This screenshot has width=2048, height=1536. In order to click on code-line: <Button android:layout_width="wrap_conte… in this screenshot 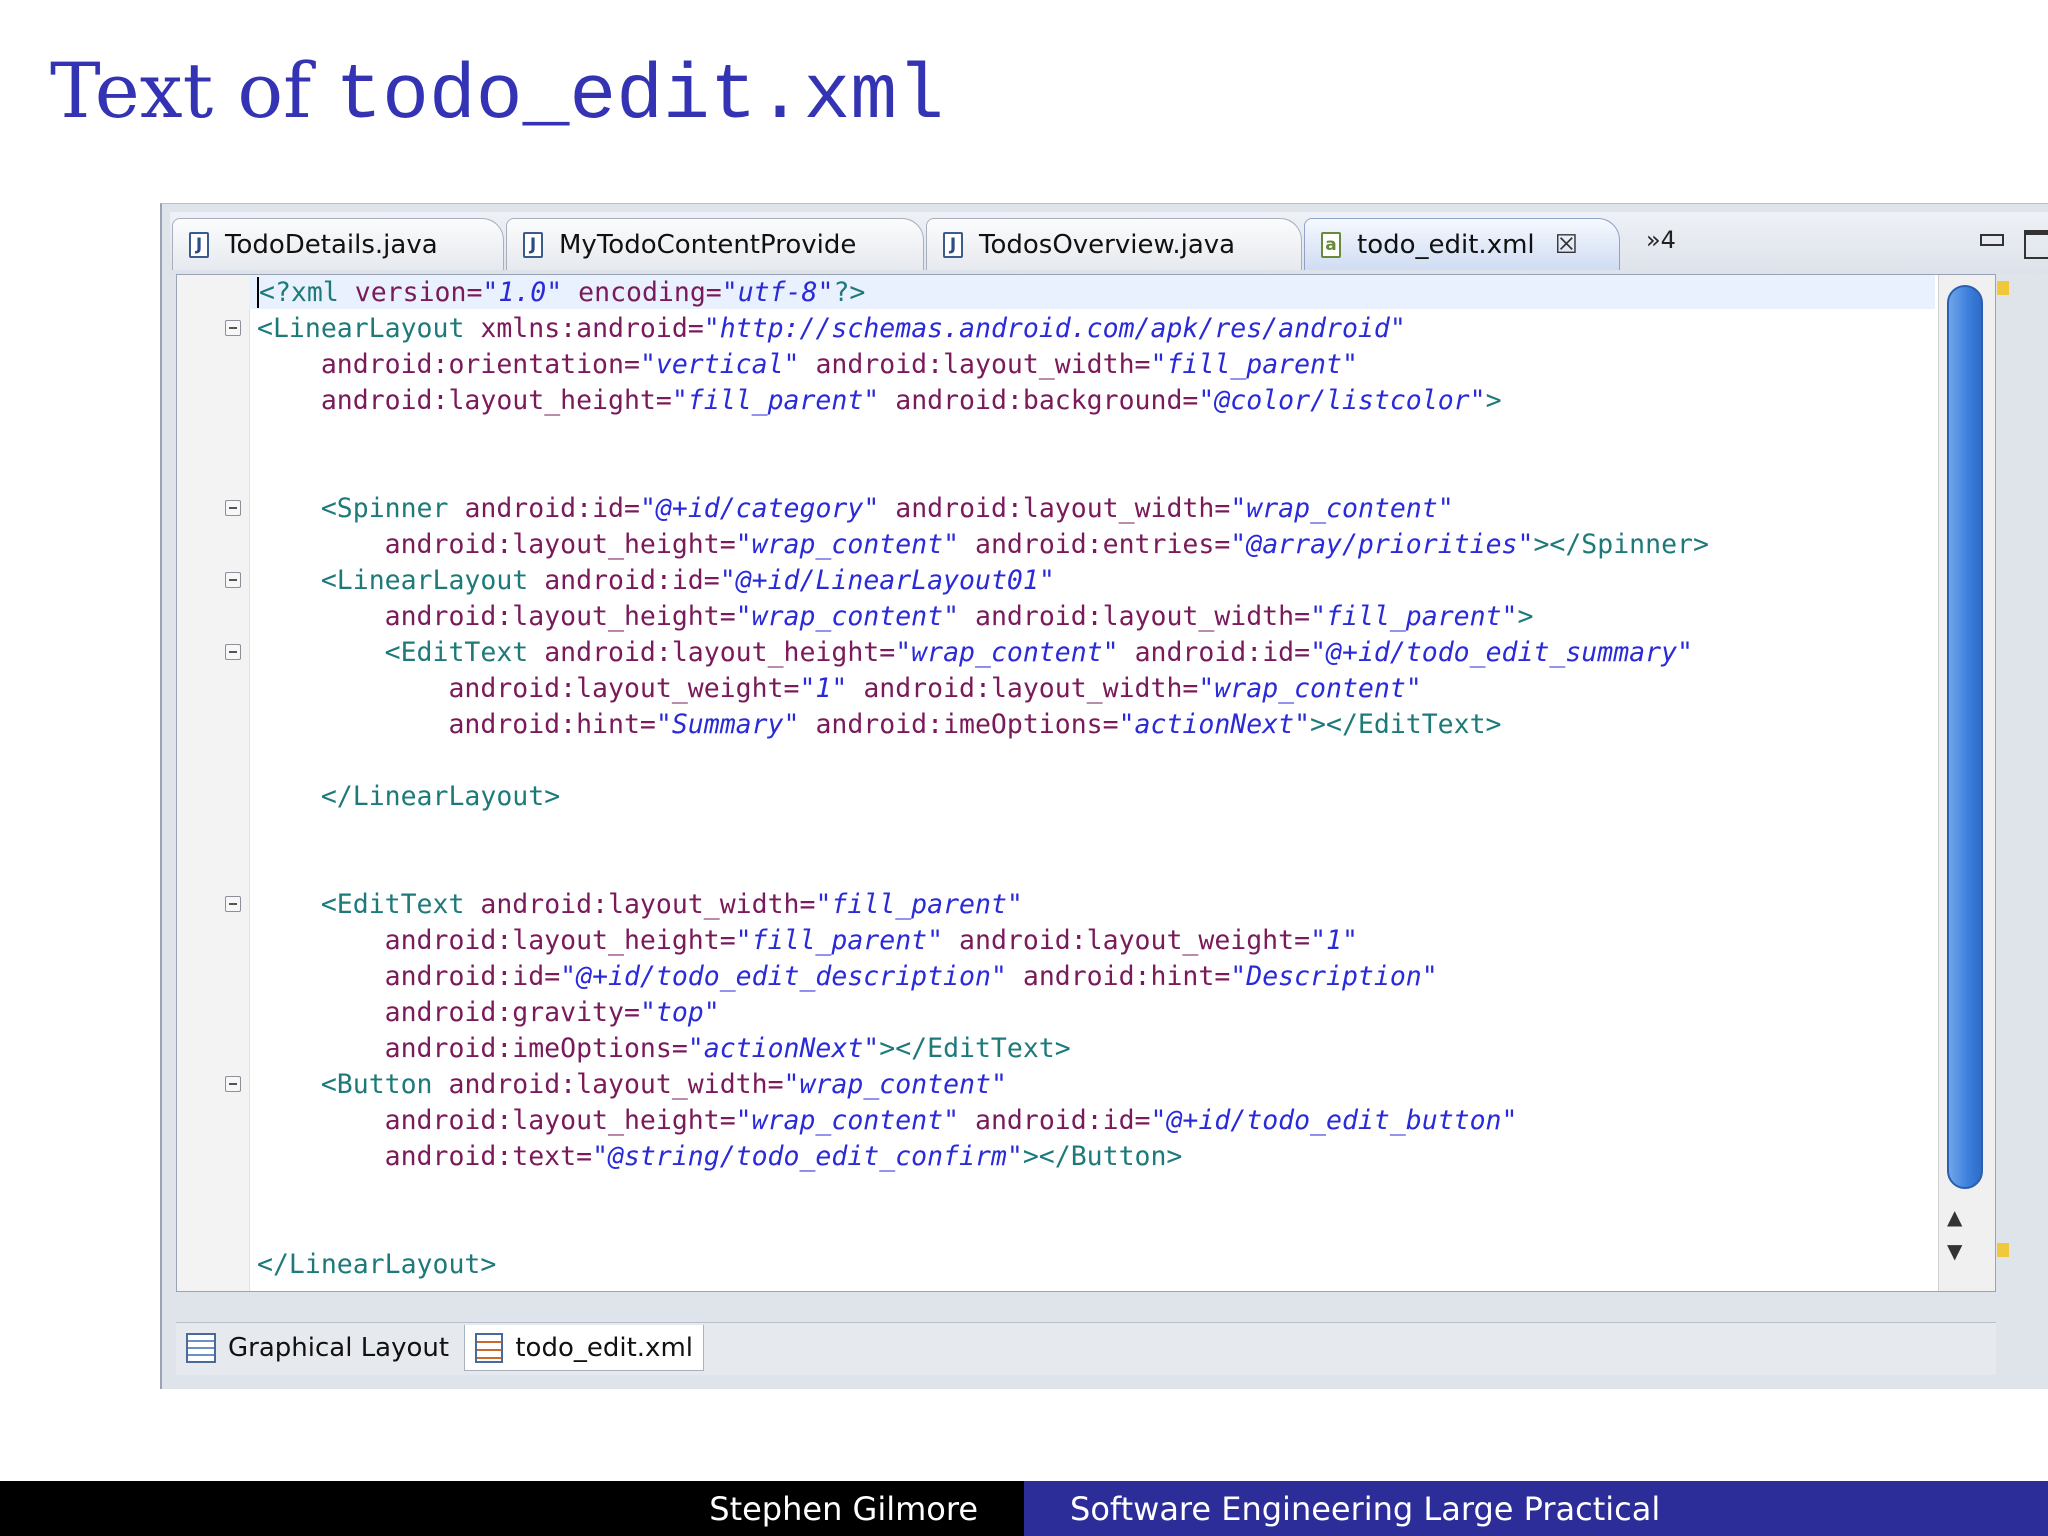, I will do `click(663, 1084)`.